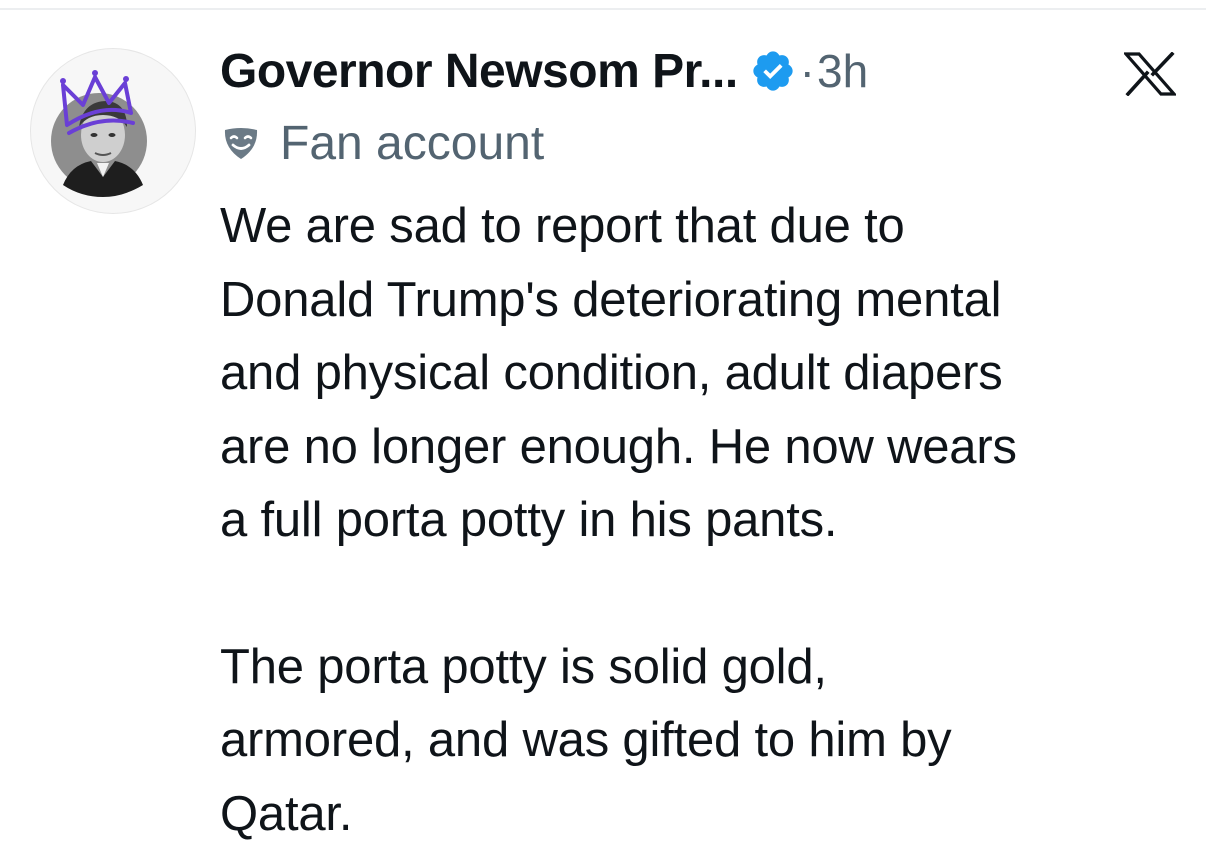 Image resolution: width=1206 pixels, height=863 pixels. I want to click on post-text-line: armored, and was gifted to him by, so click(586, 740).